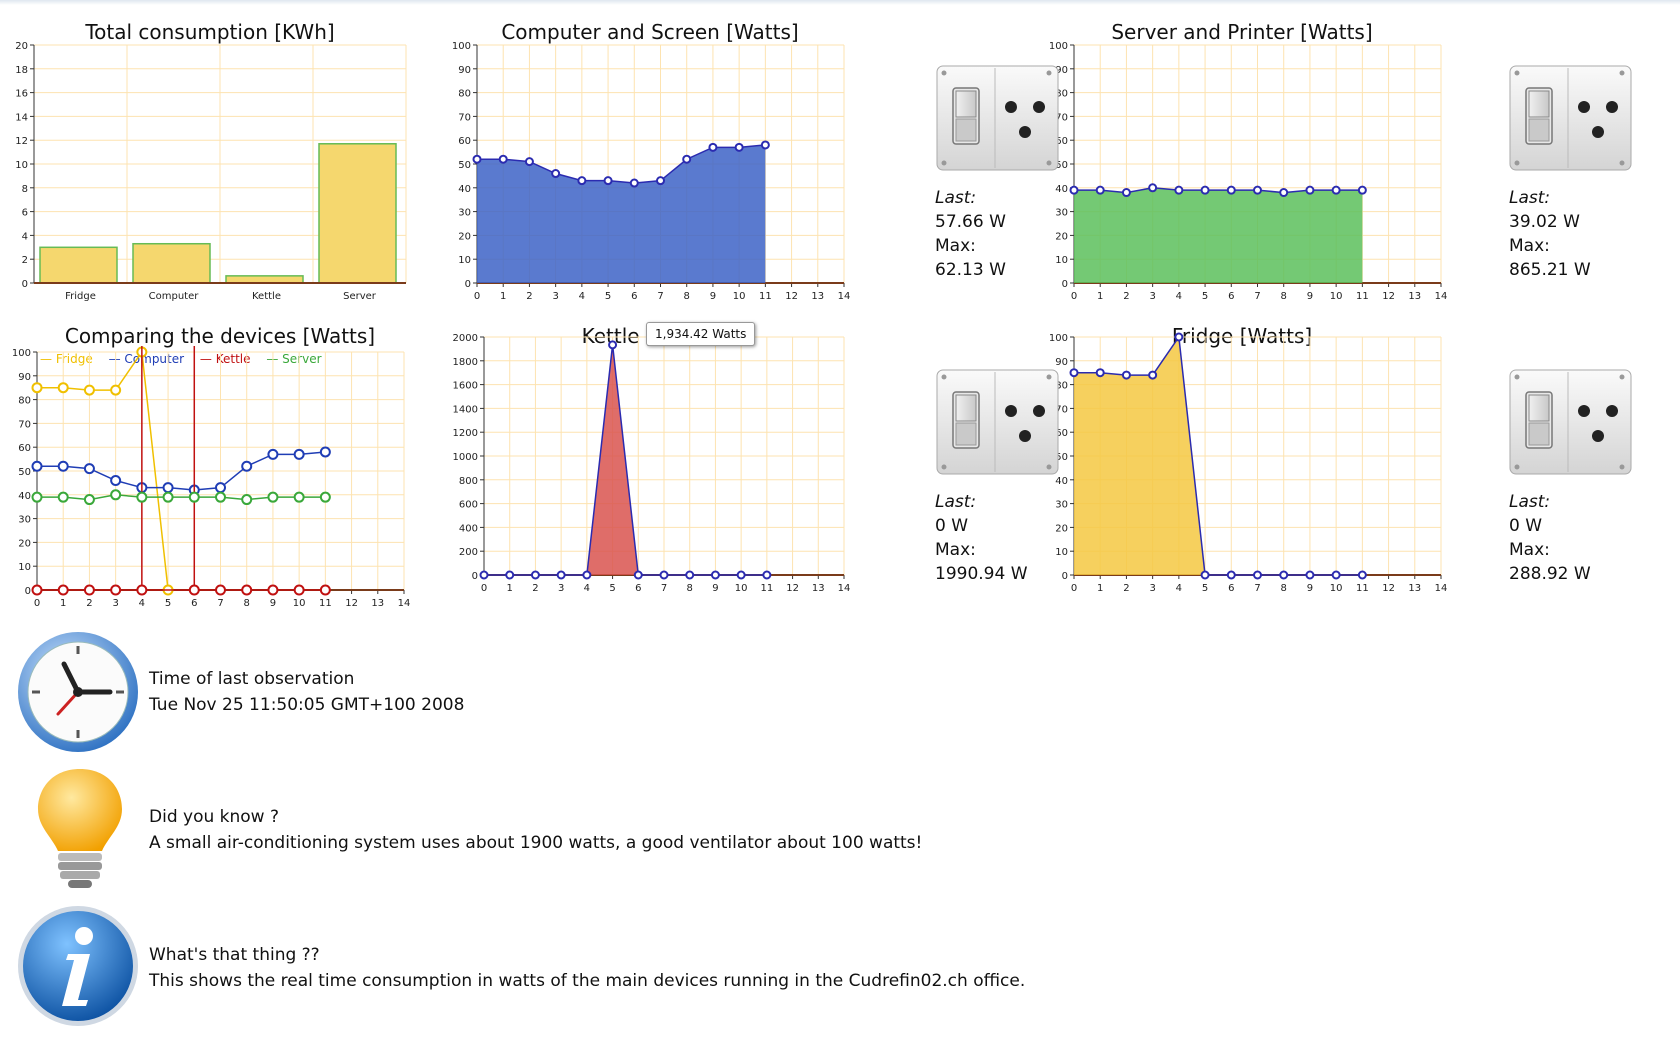 This screenshot has height=1050, width=1680. I want to click on y-tick-label: 90, so click(1061, 362).